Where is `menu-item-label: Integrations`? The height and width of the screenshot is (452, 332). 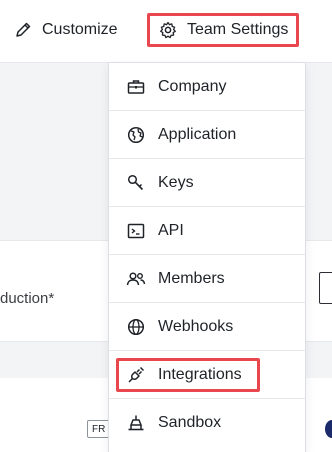
menu-item-label: Integrations is located at coordinates (200, 374).